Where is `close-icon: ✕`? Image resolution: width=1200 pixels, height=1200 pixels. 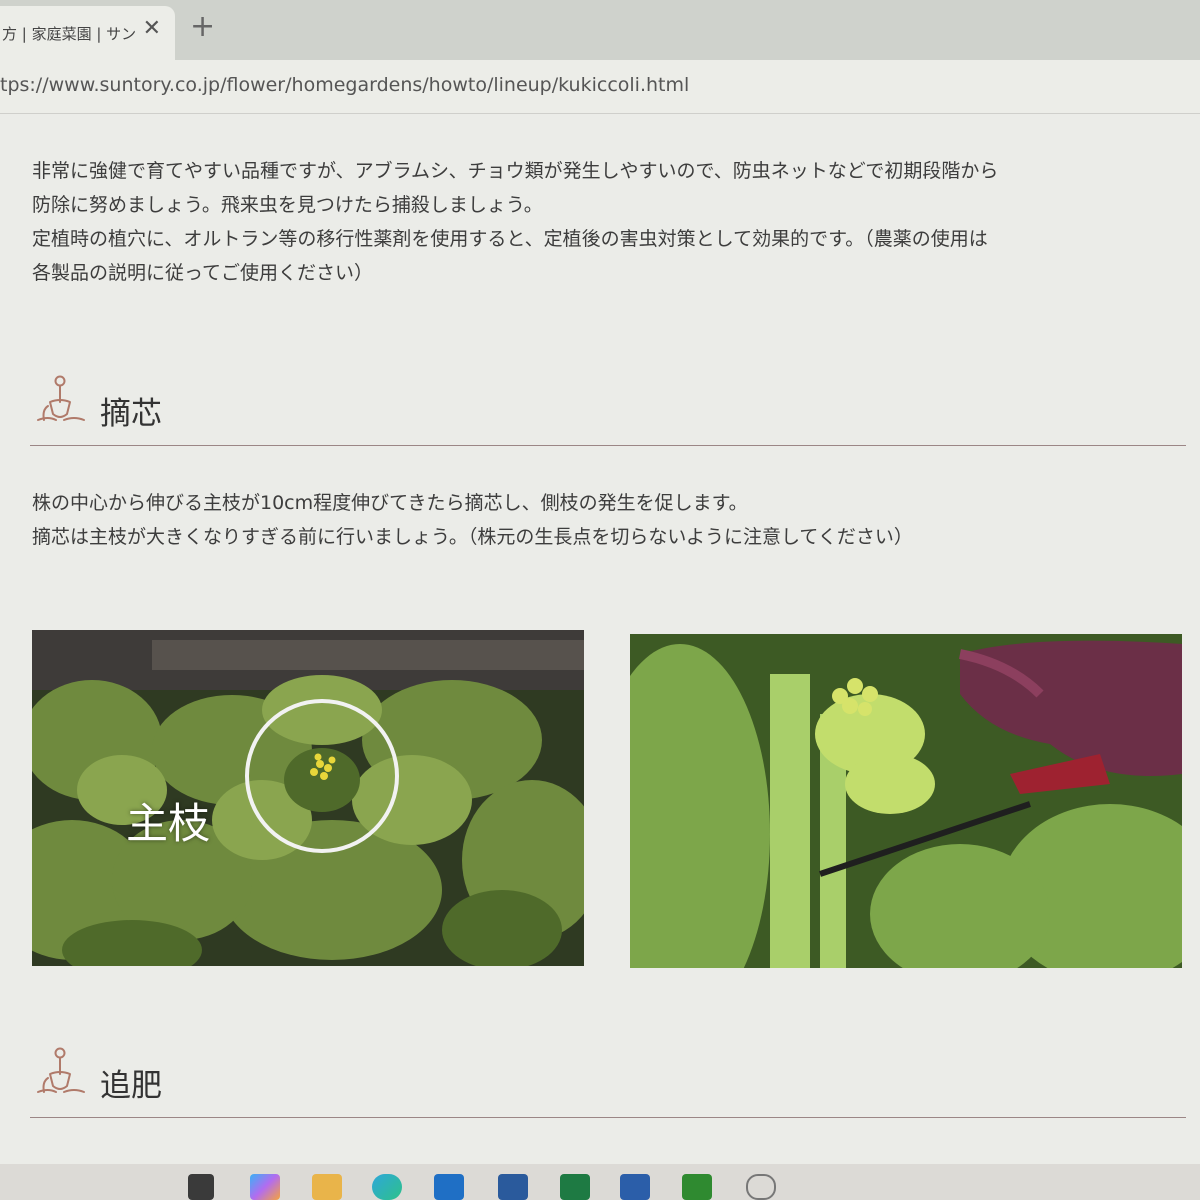
close-icon: ✕ is located at coordinates (152, 29).